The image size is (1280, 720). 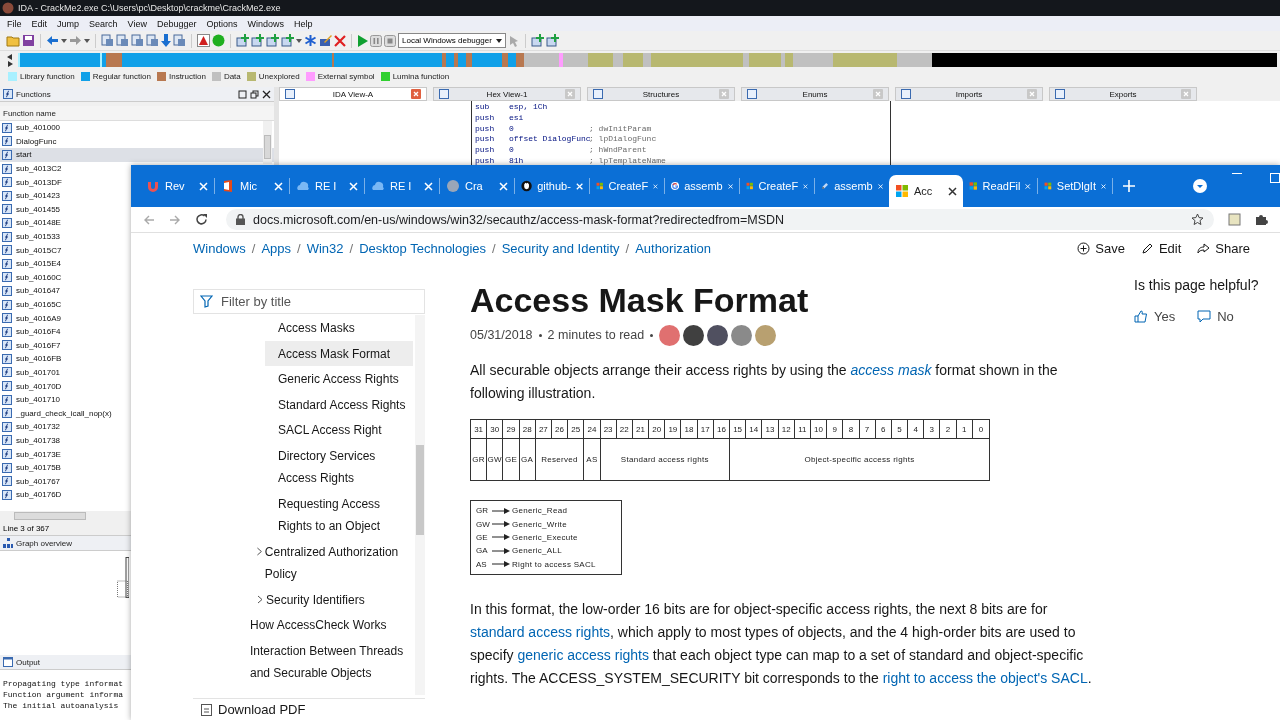 What do you see at coordinates (926, 191) in the screenshot?
I see `browser-tab: Acc` at bounding box center [926, 191].